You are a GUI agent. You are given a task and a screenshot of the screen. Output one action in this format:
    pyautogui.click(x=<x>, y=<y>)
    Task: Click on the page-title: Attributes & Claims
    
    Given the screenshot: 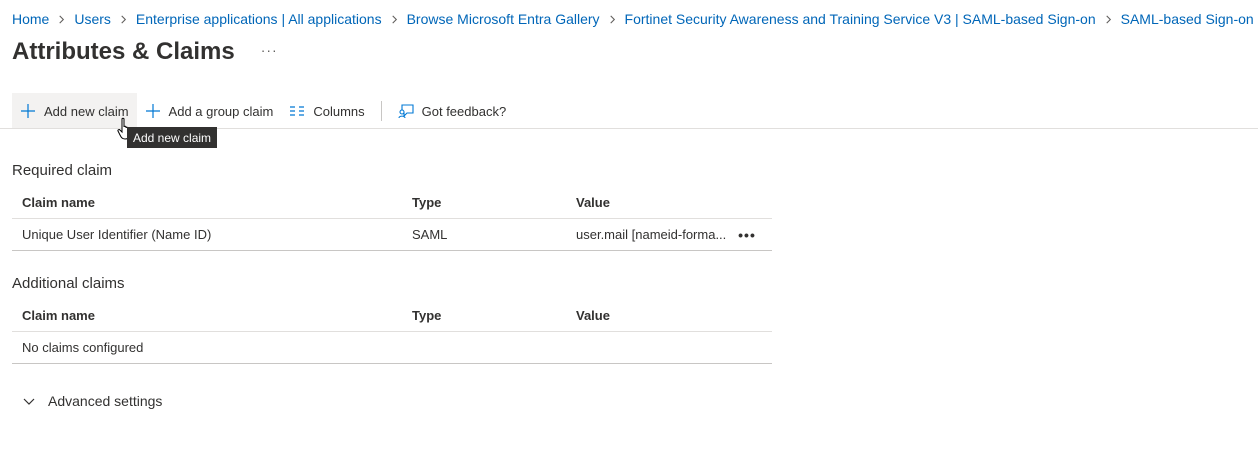 What is the action you would take?
    pyautogui.click(x=123, y=51)
    